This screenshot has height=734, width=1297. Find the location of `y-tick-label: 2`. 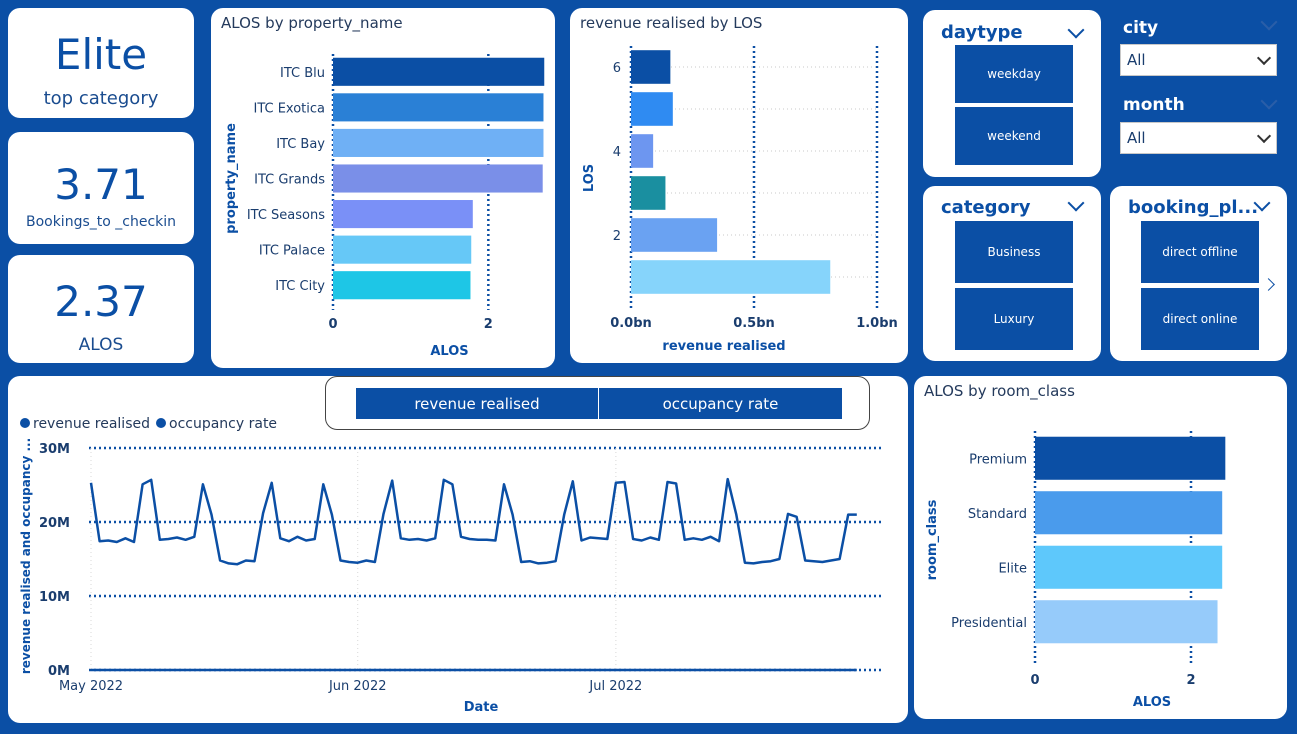

y-tick-label: 2 is located at coordinates (617, 236).